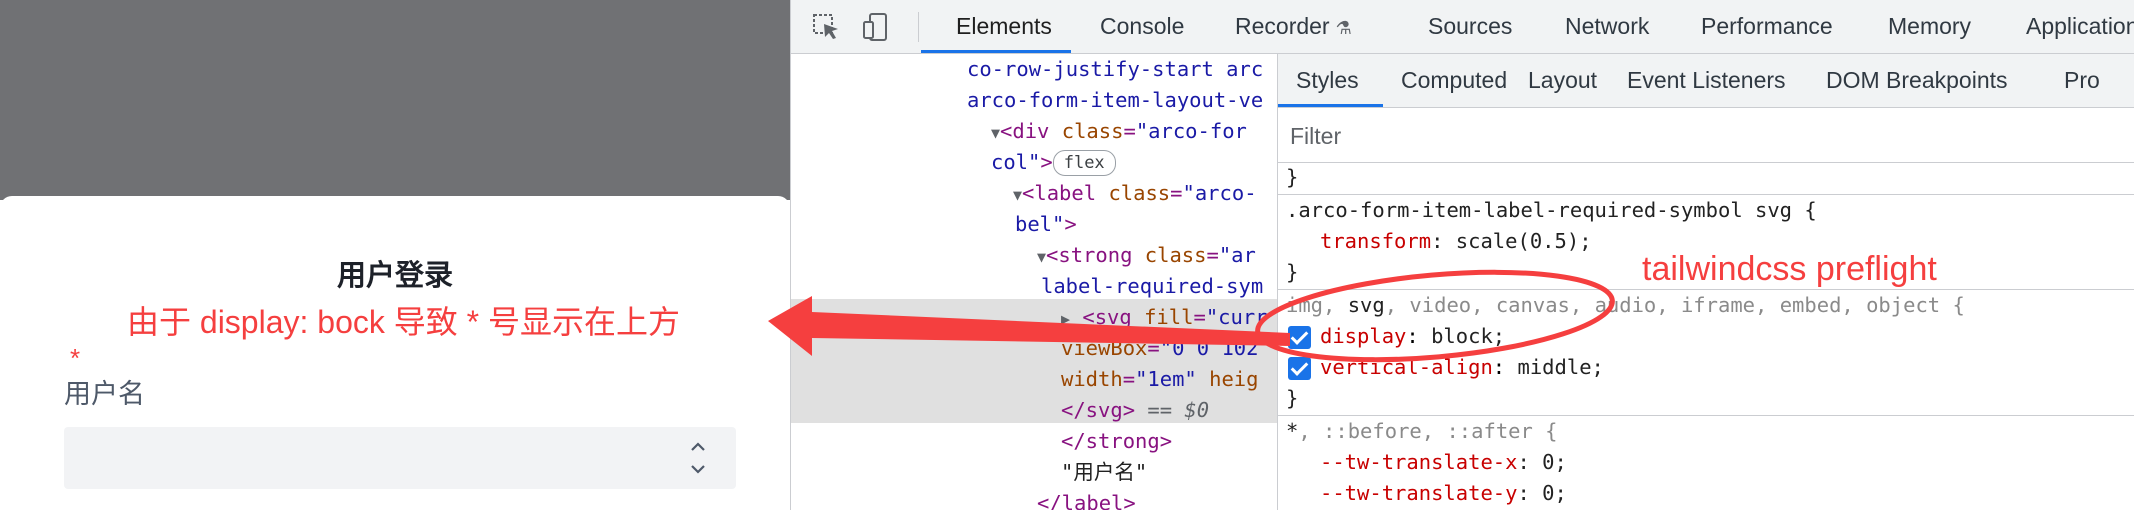  What do you see at coordinates (826, 27) in the screenshot?
I see `inspect-element-icon` at bounding box center [826, 27].